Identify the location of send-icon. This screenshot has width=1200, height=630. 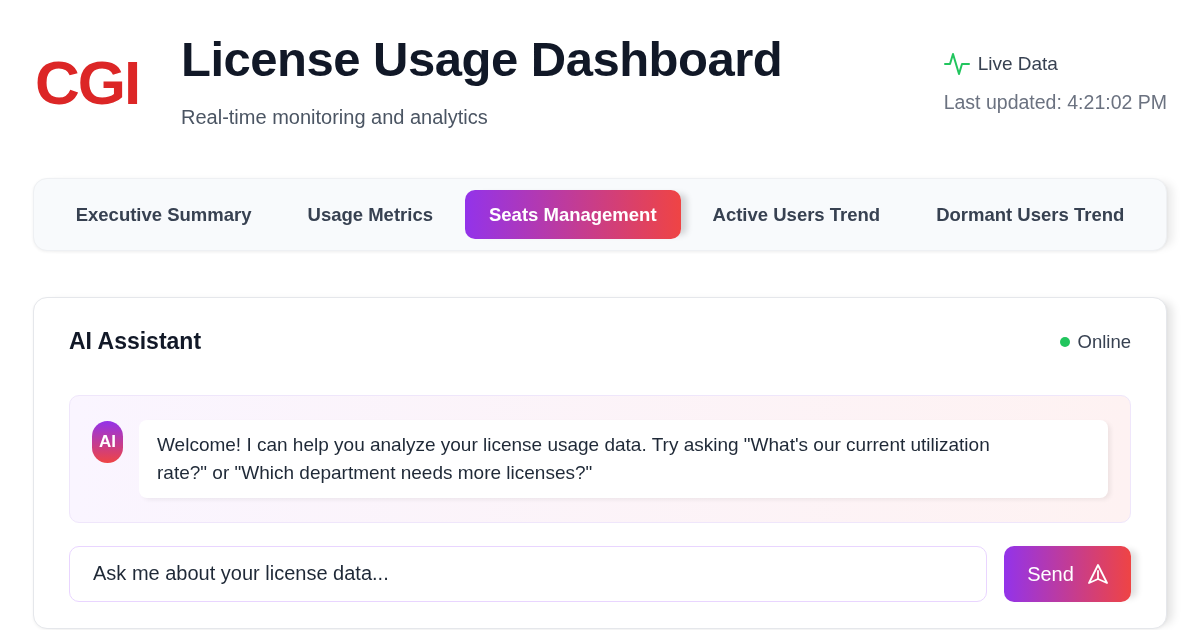
(1097, 573).